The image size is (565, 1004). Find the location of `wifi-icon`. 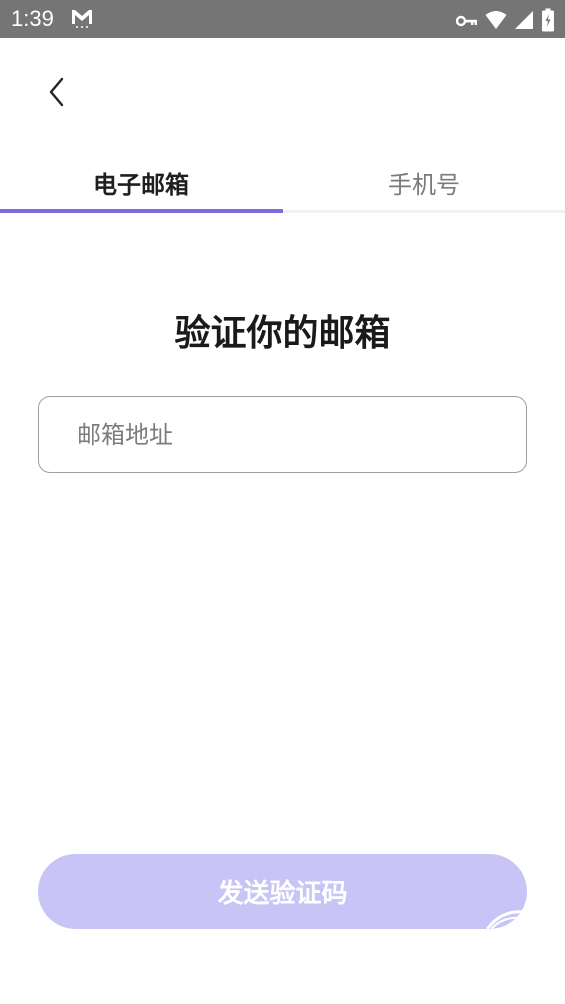

wifi-icon is located at coordinates (496, 22).